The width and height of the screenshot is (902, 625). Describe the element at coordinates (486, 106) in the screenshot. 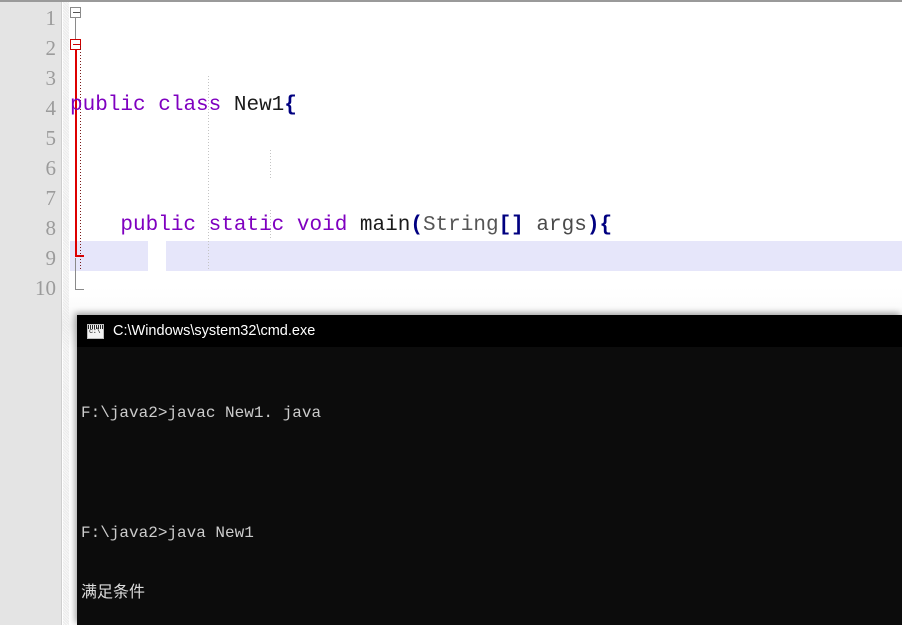

I see `code-line-1: public class New1{` at that location.